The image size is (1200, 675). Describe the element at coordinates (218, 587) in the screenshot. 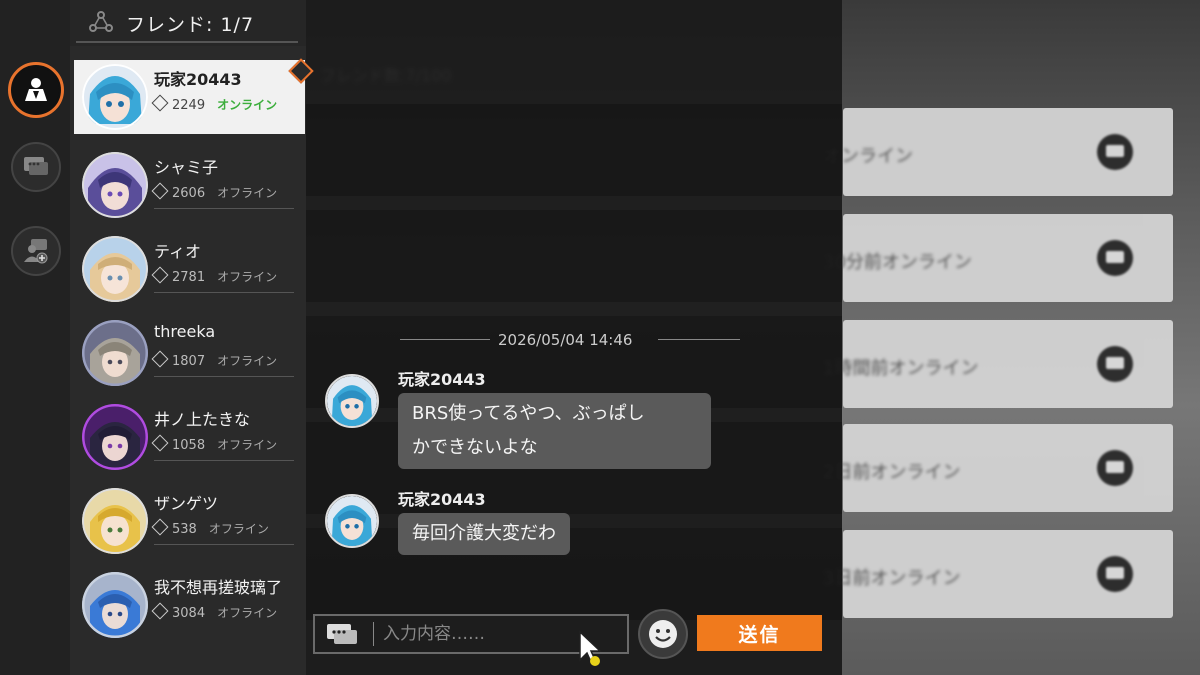

I see `friend-name: 我不想再搓玻璃了` at that location.